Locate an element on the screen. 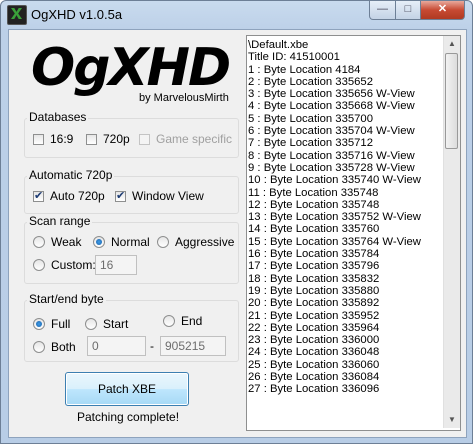  radio-start-label: Start is located at coordinates (116, 324).